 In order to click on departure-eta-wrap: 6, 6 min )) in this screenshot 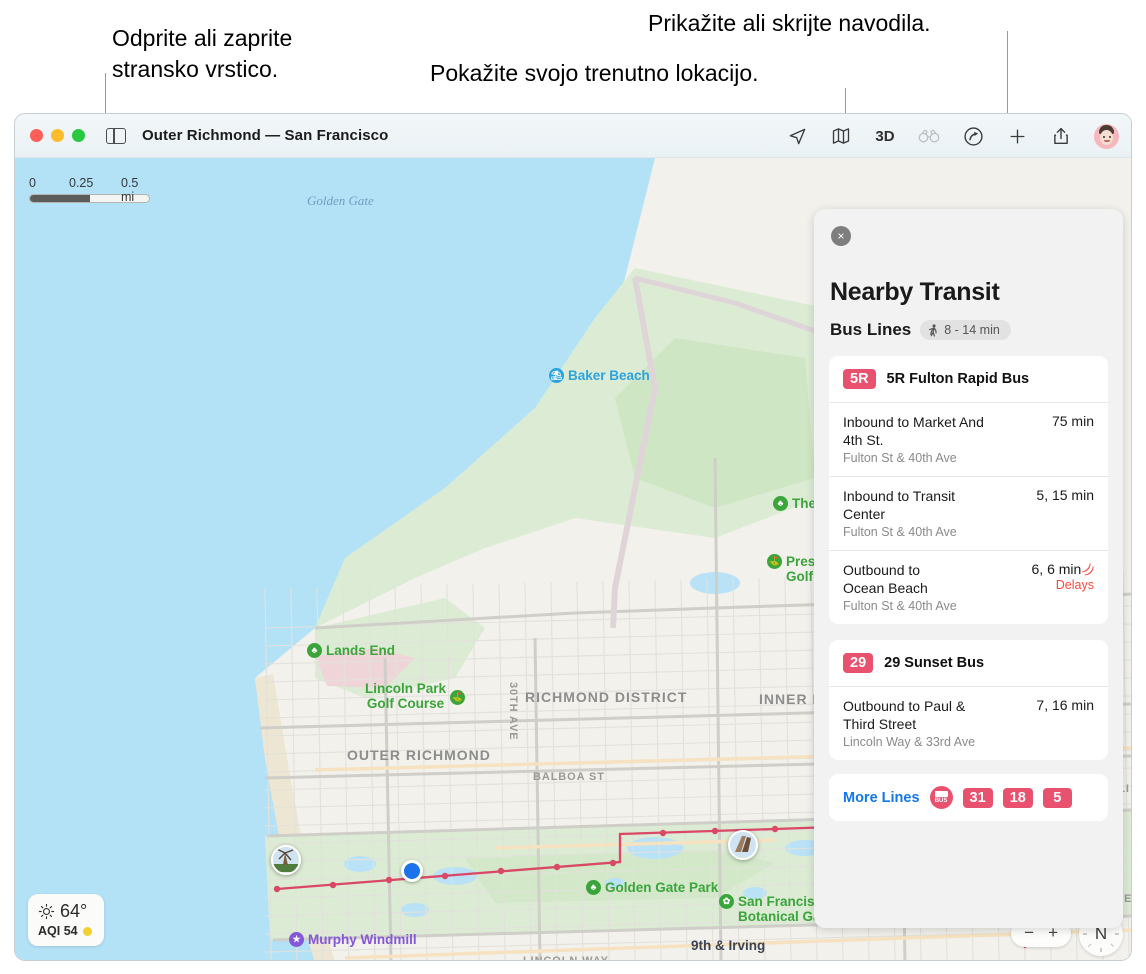, I will do `click(1065, 569)`.